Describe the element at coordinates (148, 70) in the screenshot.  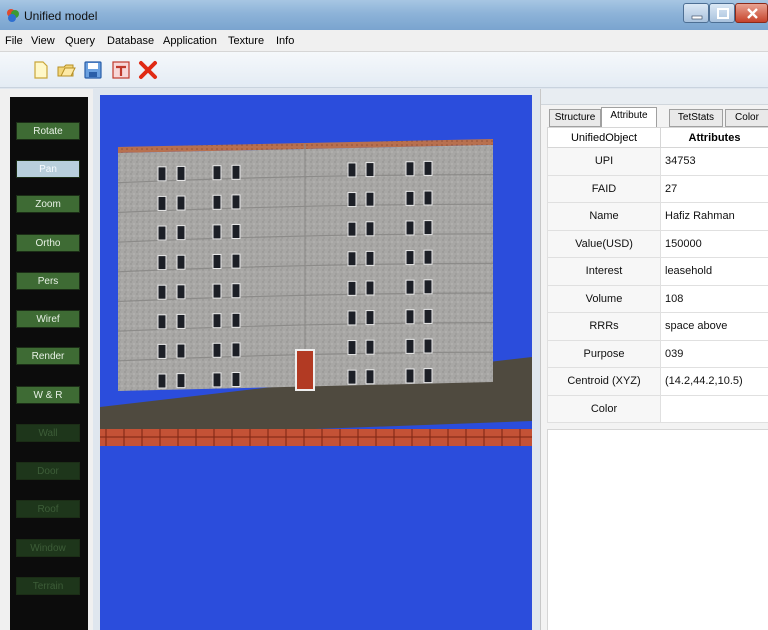
I see `delete-icon` at that location.